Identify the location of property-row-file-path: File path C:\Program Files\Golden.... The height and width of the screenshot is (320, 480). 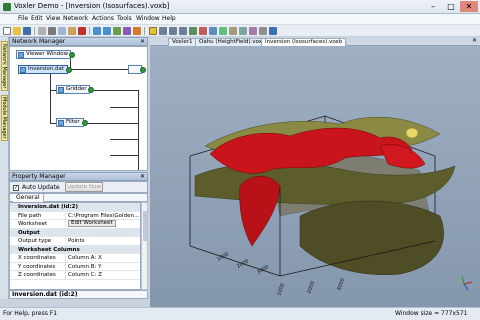
(75, 215).